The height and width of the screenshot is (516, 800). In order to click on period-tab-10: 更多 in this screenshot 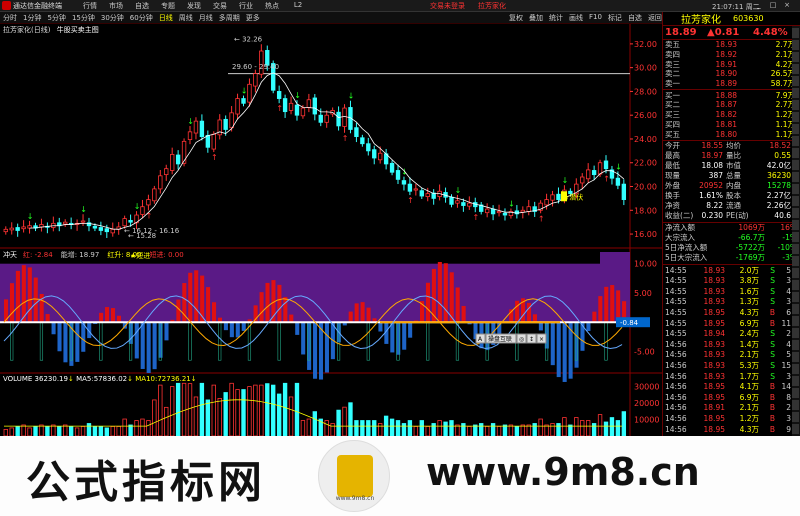, I will do `click(253, 18)`.